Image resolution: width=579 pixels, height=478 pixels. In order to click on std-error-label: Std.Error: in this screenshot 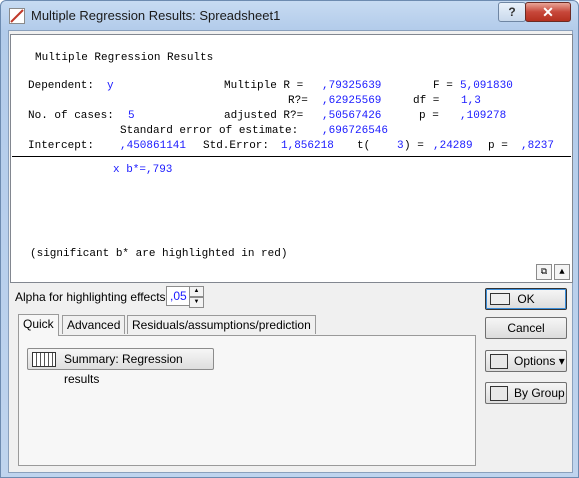, I will do `click(236, 146)`.